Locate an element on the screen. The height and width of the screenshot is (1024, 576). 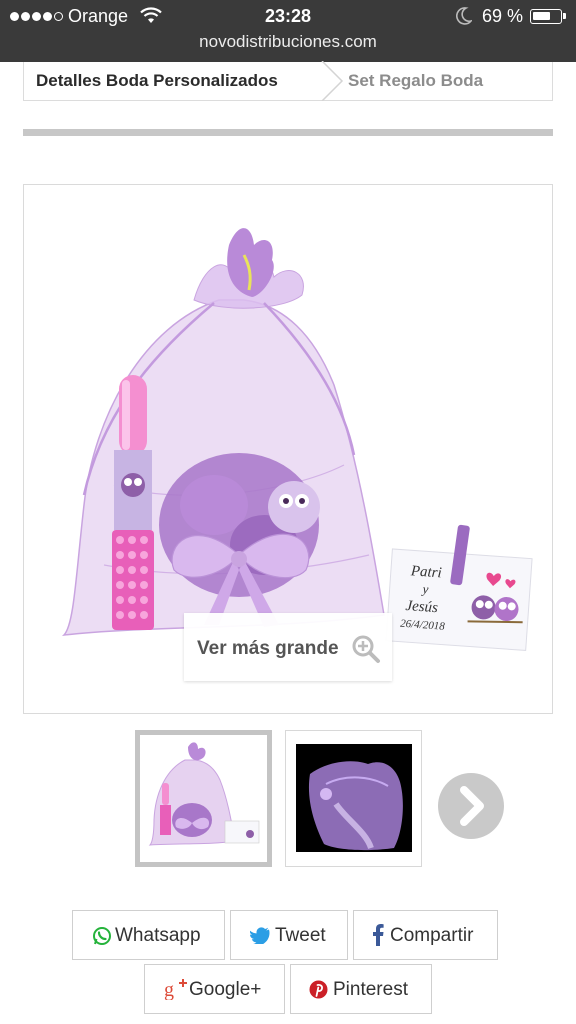
chevron-right-icon is located at coordinates (472, 806).